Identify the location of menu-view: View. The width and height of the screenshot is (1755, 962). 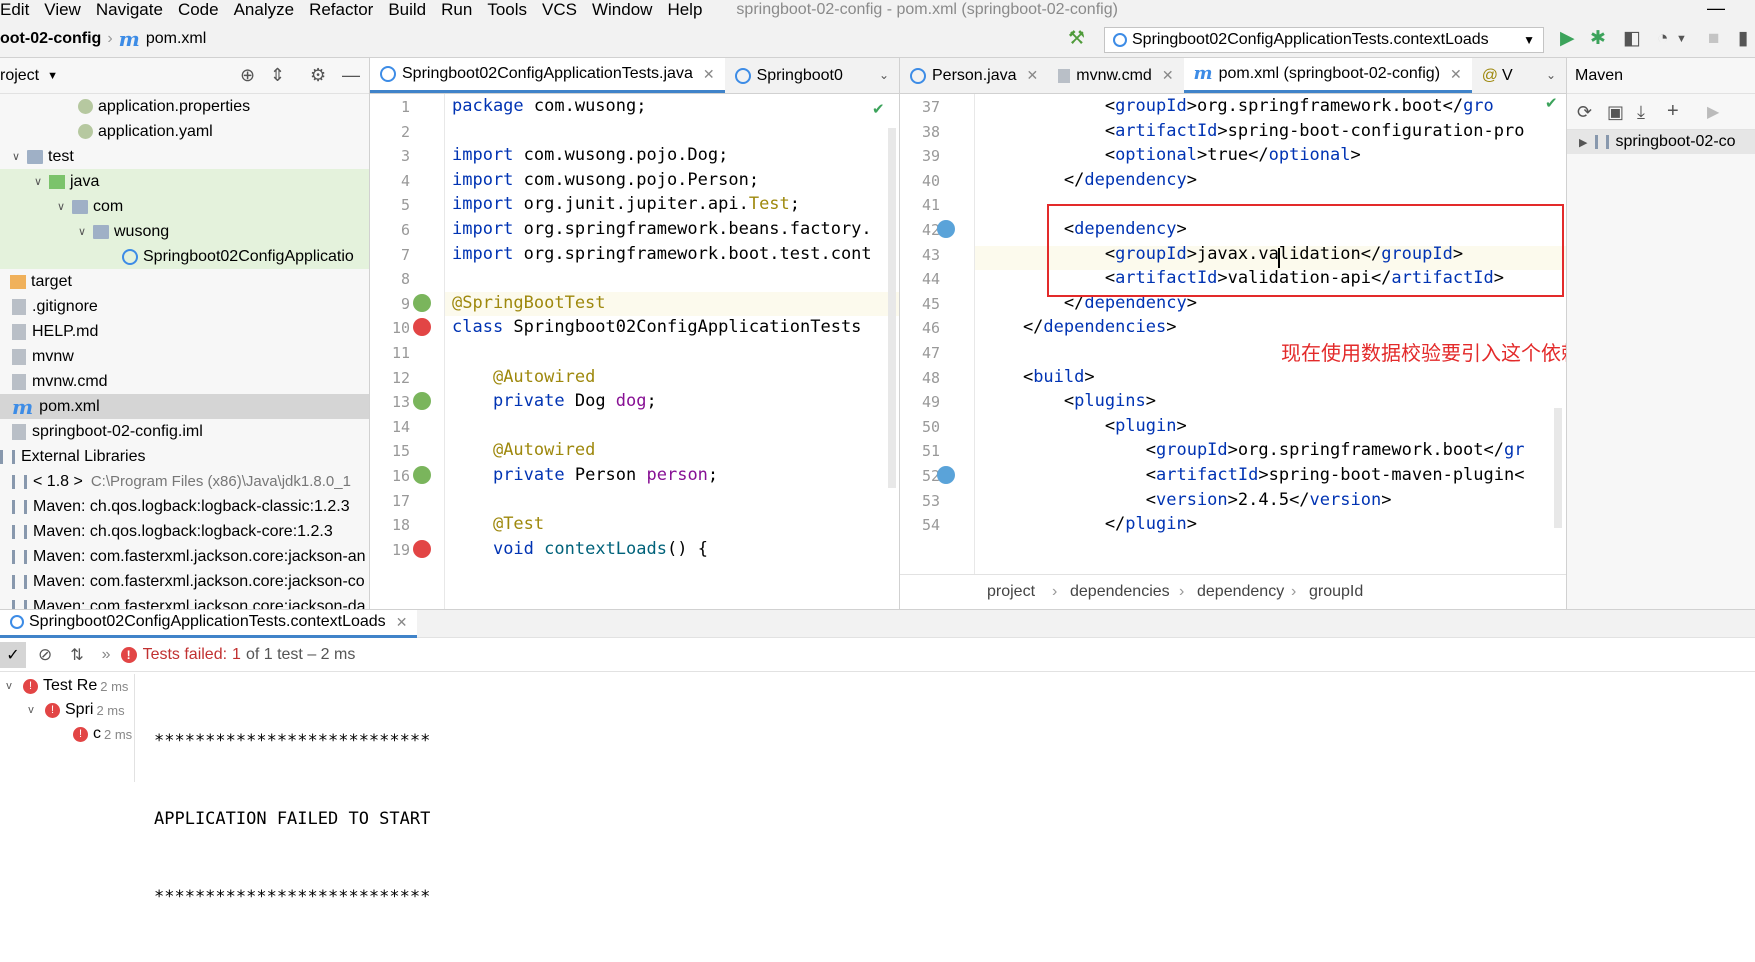
(62, 10).